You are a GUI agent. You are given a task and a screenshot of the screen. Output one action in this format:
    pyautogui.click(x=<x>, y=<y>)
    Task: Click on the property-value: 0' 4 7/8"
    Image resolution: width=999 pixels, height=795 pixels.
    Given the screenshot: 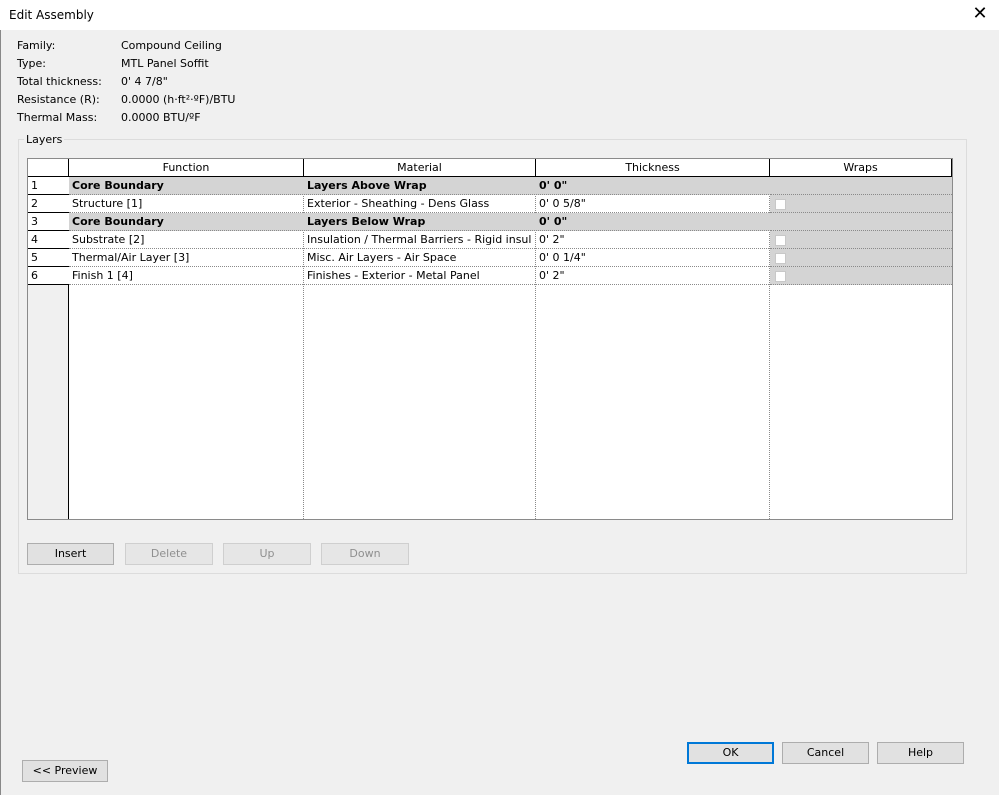 What is the action you would take?
    pyautogui.click(x=144, y=81)
    